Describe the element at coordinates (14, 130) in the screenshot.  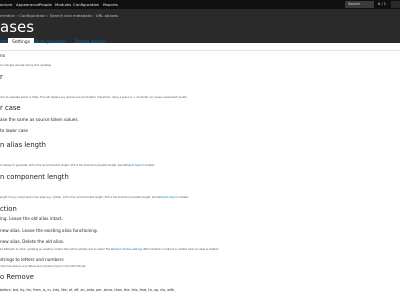
I see `case-option-lower: to lower case` at that location.